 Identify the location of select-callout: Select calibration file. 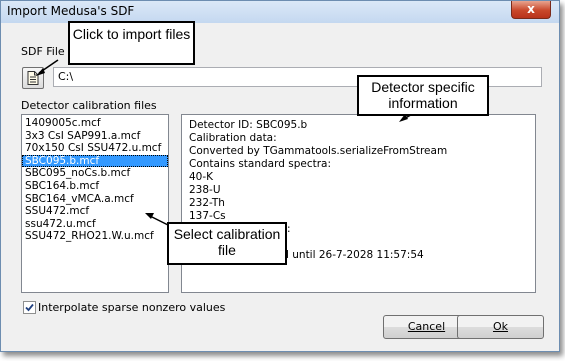
(227, 243).